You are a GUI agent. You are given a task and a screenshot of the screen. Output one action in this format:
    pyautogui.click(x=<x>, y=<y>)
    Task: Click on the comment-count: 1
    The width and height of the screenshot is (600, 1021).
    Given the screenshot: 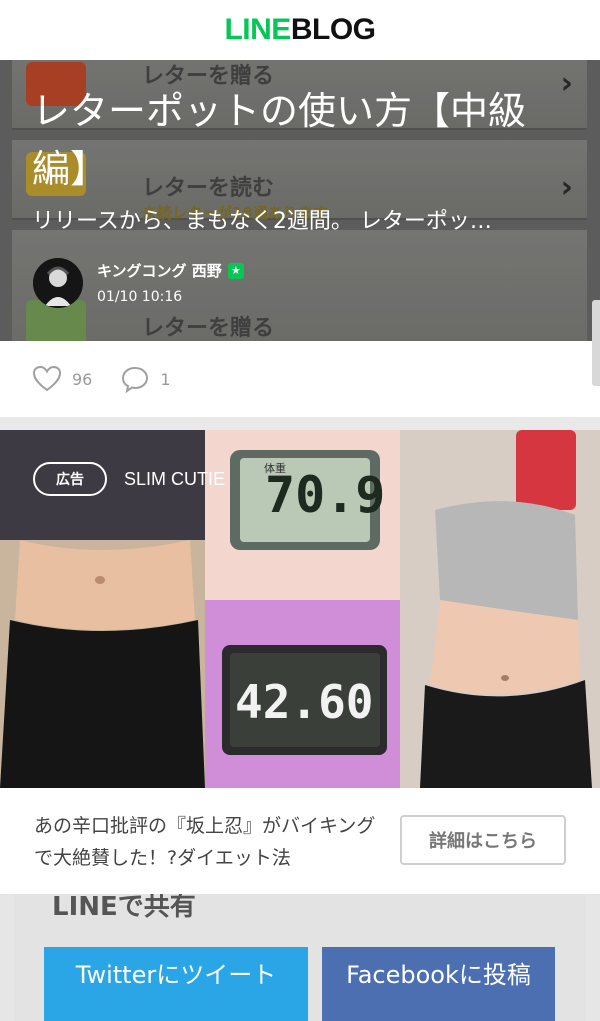 What is the action you would take?
    pyautogui.click(x=165, y=379)
    